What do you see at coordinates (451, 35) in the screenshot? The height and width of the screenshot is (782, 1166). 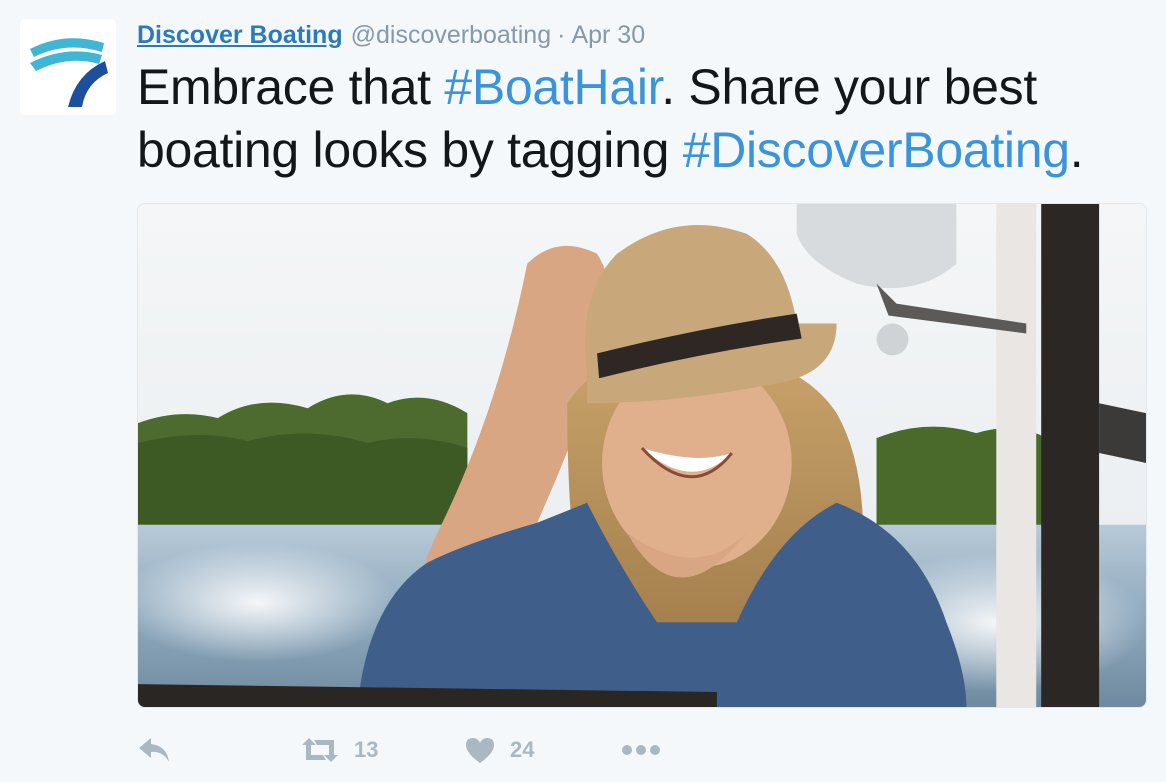 I see `author-handle: @discoverboating` at bounding box center [451, 35].